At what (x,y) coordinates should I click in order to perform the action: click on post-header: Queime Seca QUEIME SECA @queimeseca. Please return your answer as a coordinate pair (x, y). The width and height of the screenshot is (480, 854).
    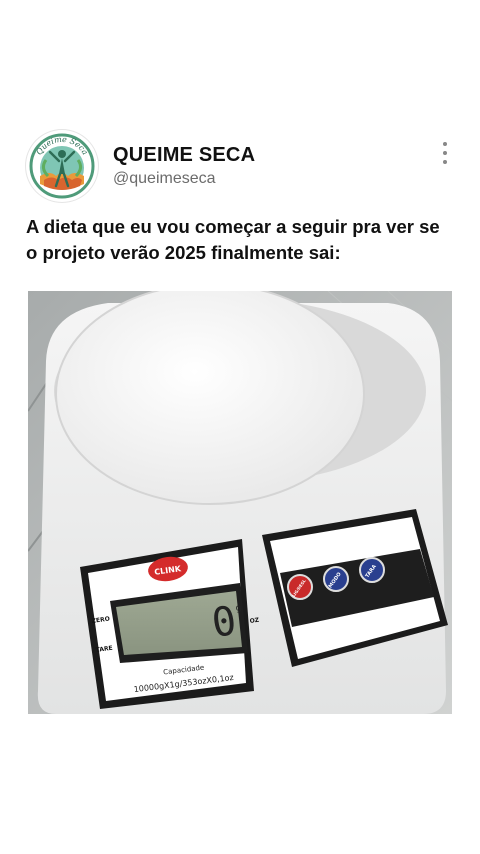
    Looking at the image, I should click on (241, 167).